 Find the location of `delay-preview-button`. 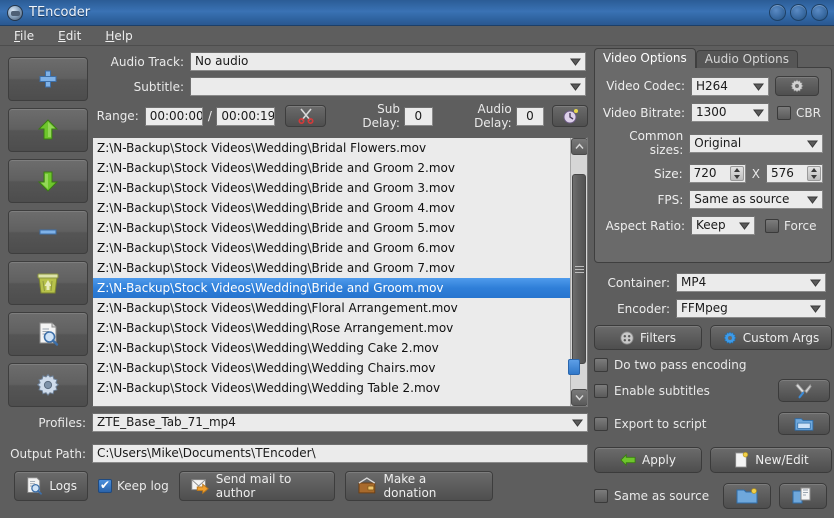

delay-preview-button is located at coordinates (570, 116).